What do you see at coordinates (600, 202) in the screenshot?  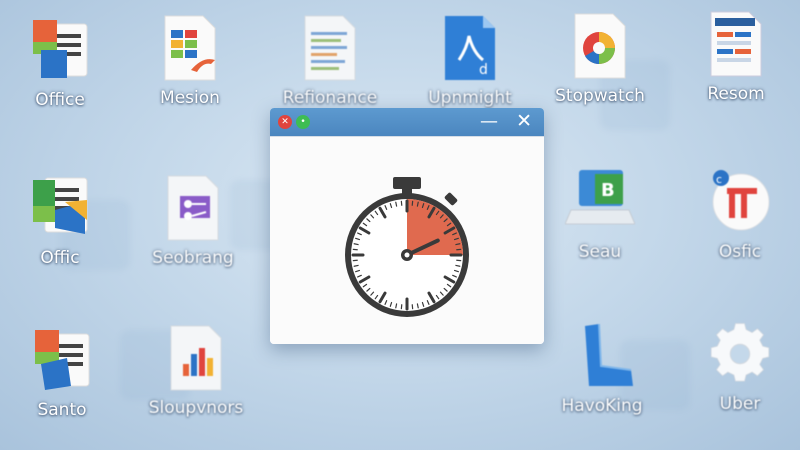 I see `laptop-b-icon: B` at bounding box center [600, 202].